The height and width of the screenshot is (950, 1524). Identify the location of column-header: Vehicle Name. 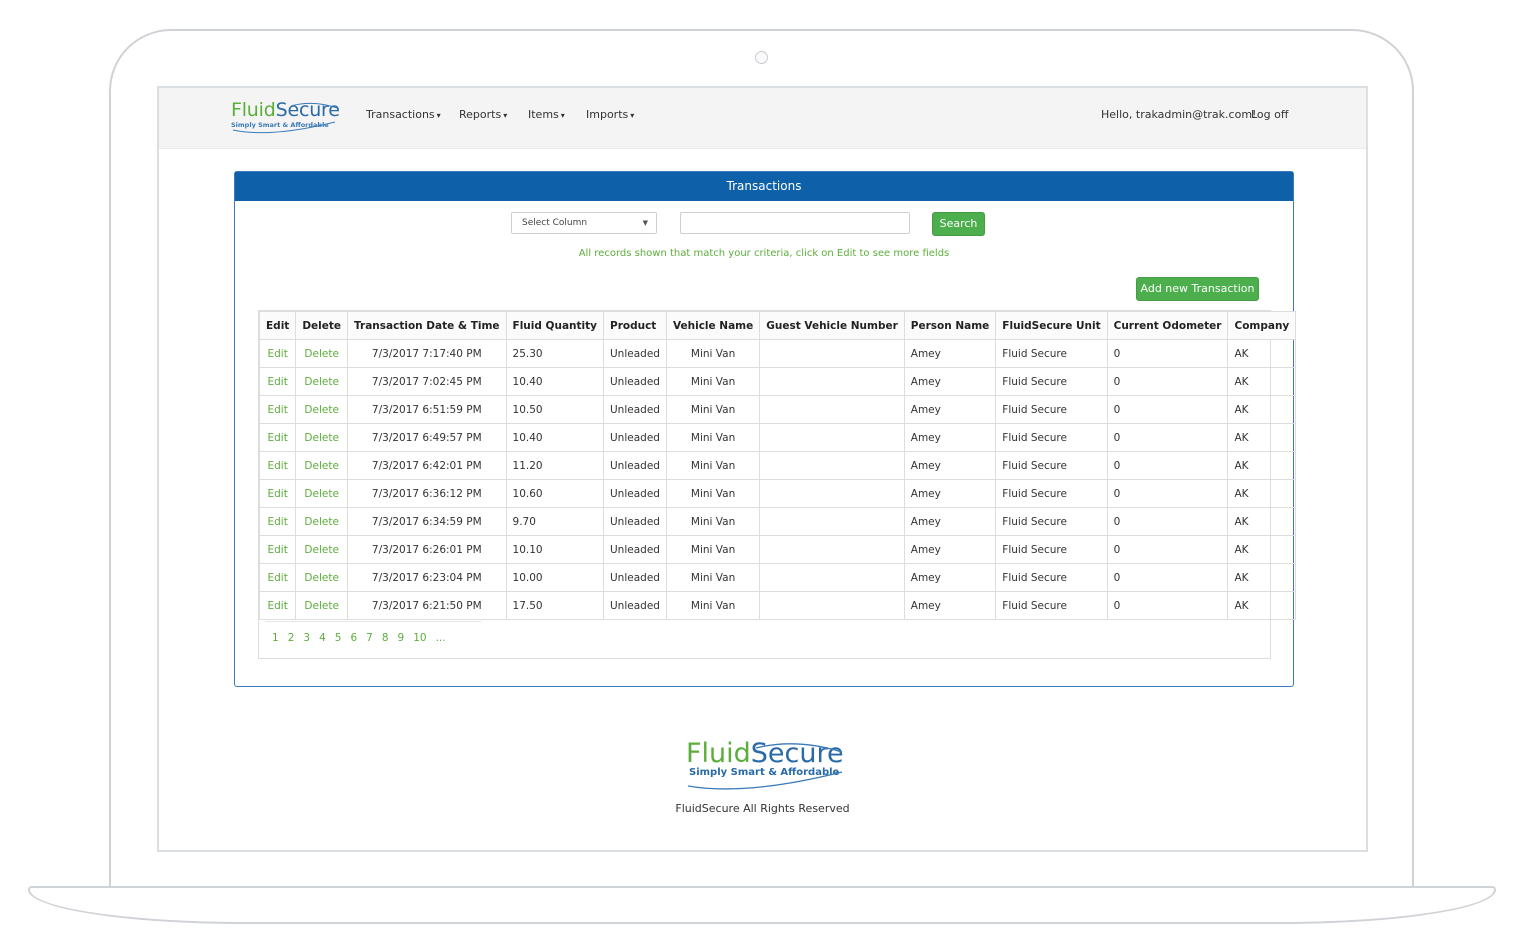
(713, 325).